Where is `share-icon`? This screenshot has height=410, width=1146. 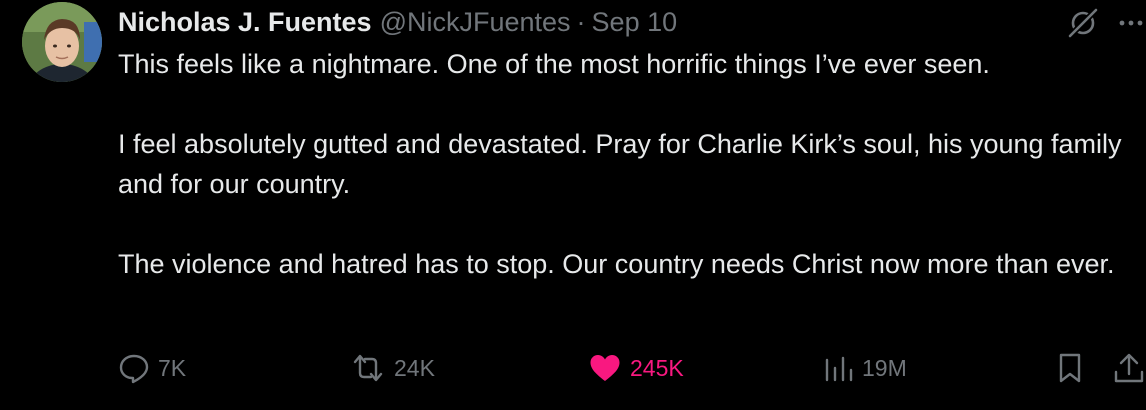
share-icon is located at coordinates (1129, 368).